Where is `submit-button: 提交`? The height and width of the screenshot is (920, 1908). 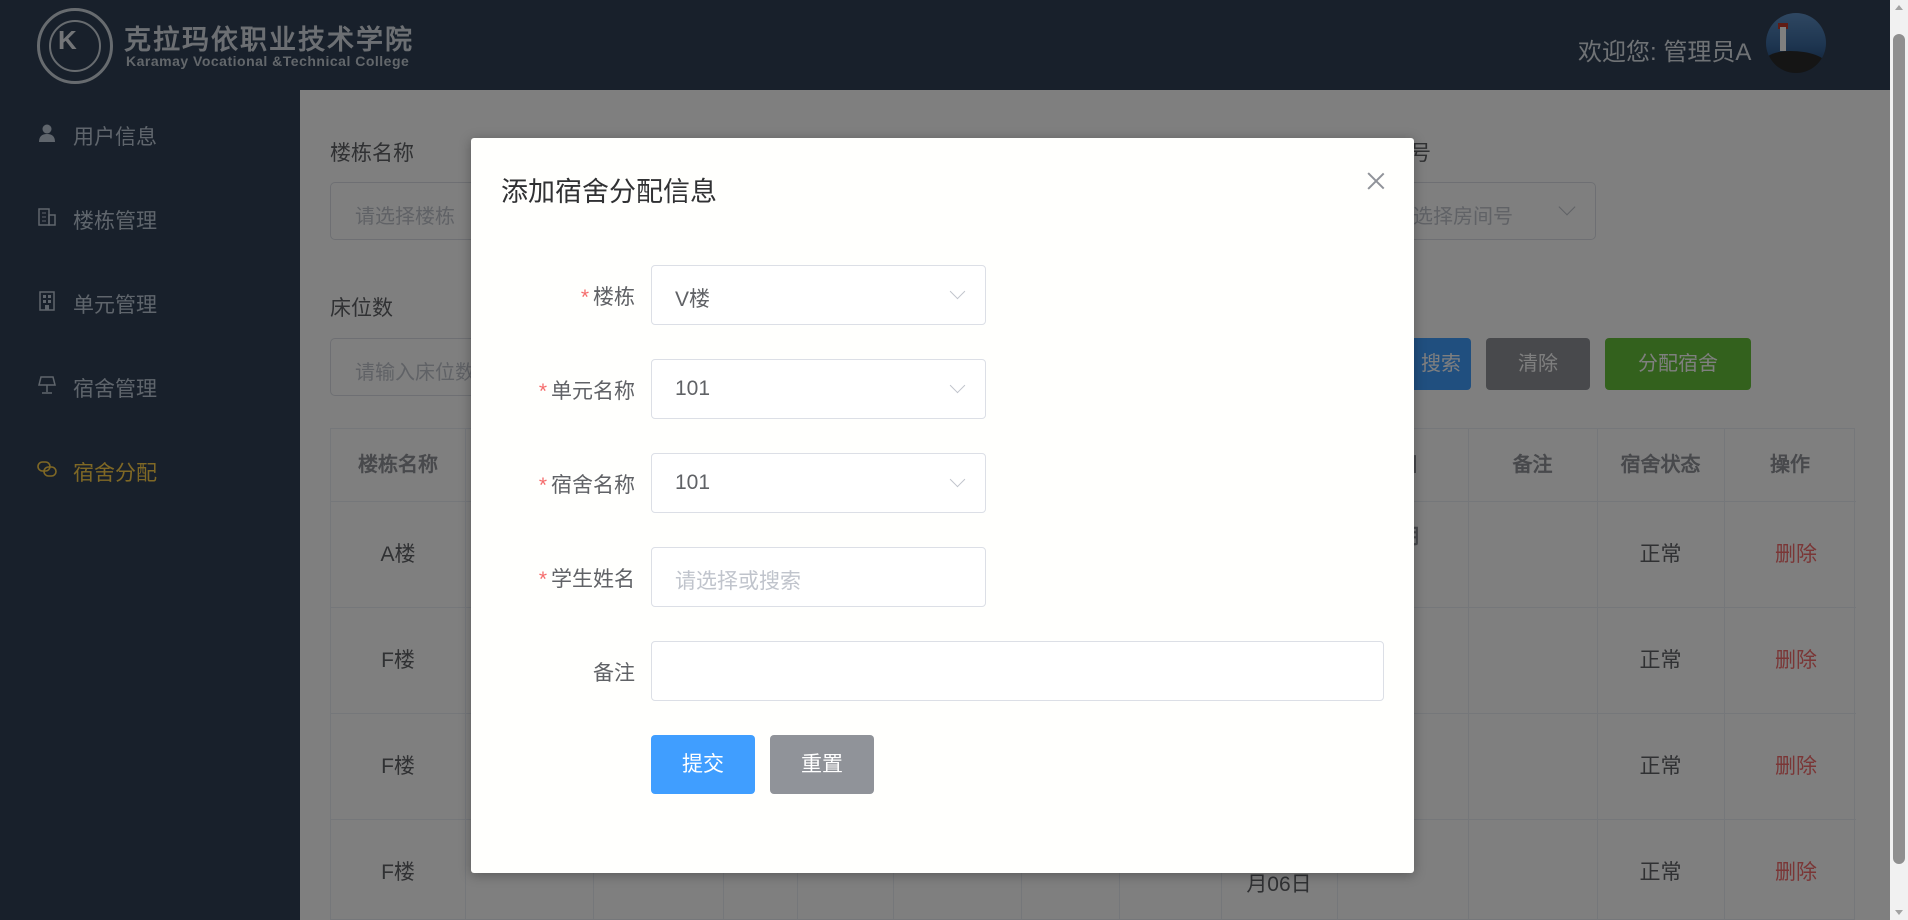 submit-button: 提交 is located at coordinates (703, 764).